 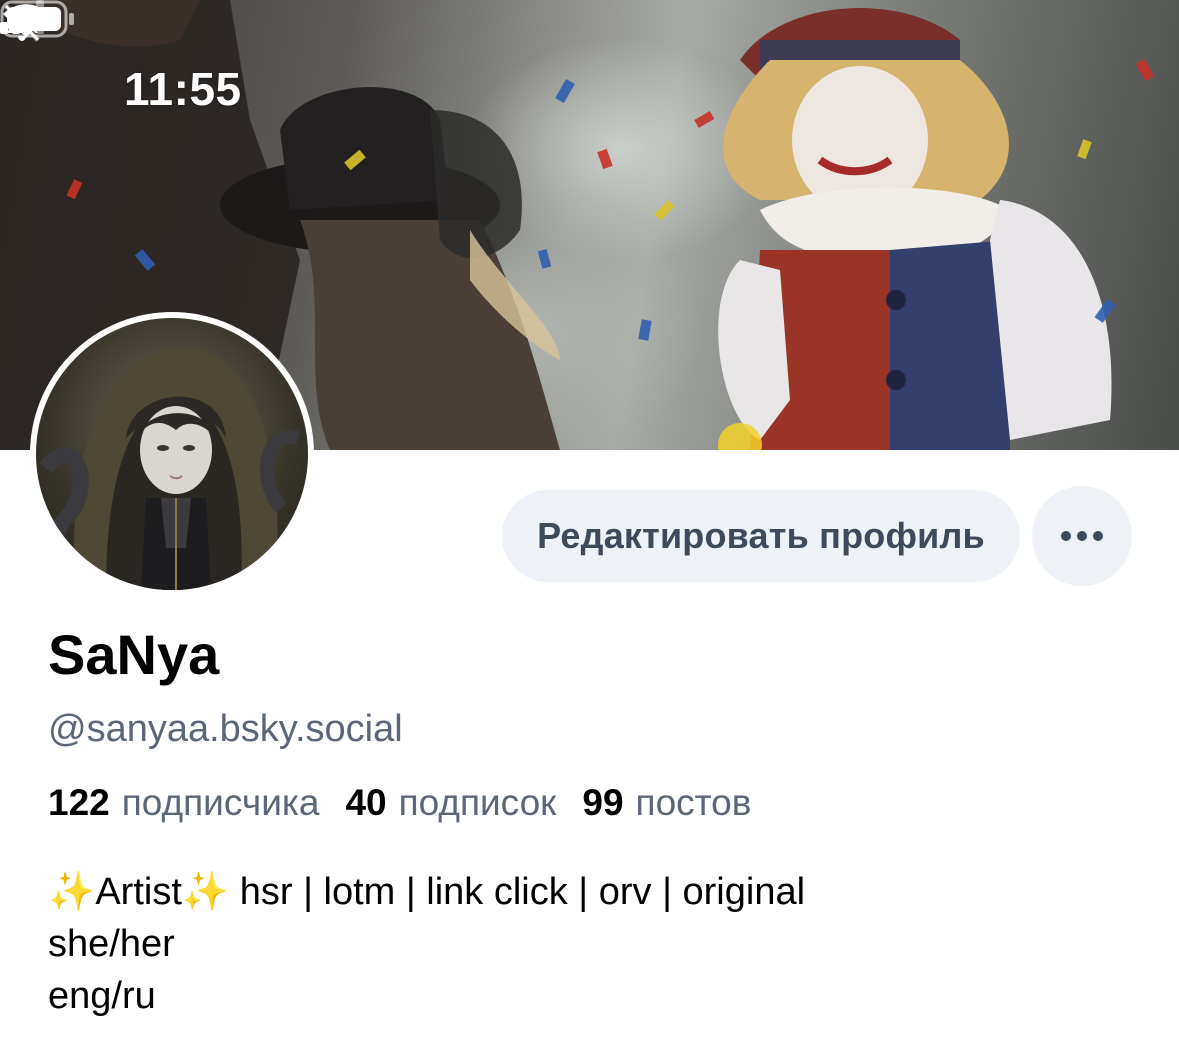 What do you see at coordinates (183, 89) in the screenshot?
I see `status-time: 11:55` at bounding box center [183, 89].